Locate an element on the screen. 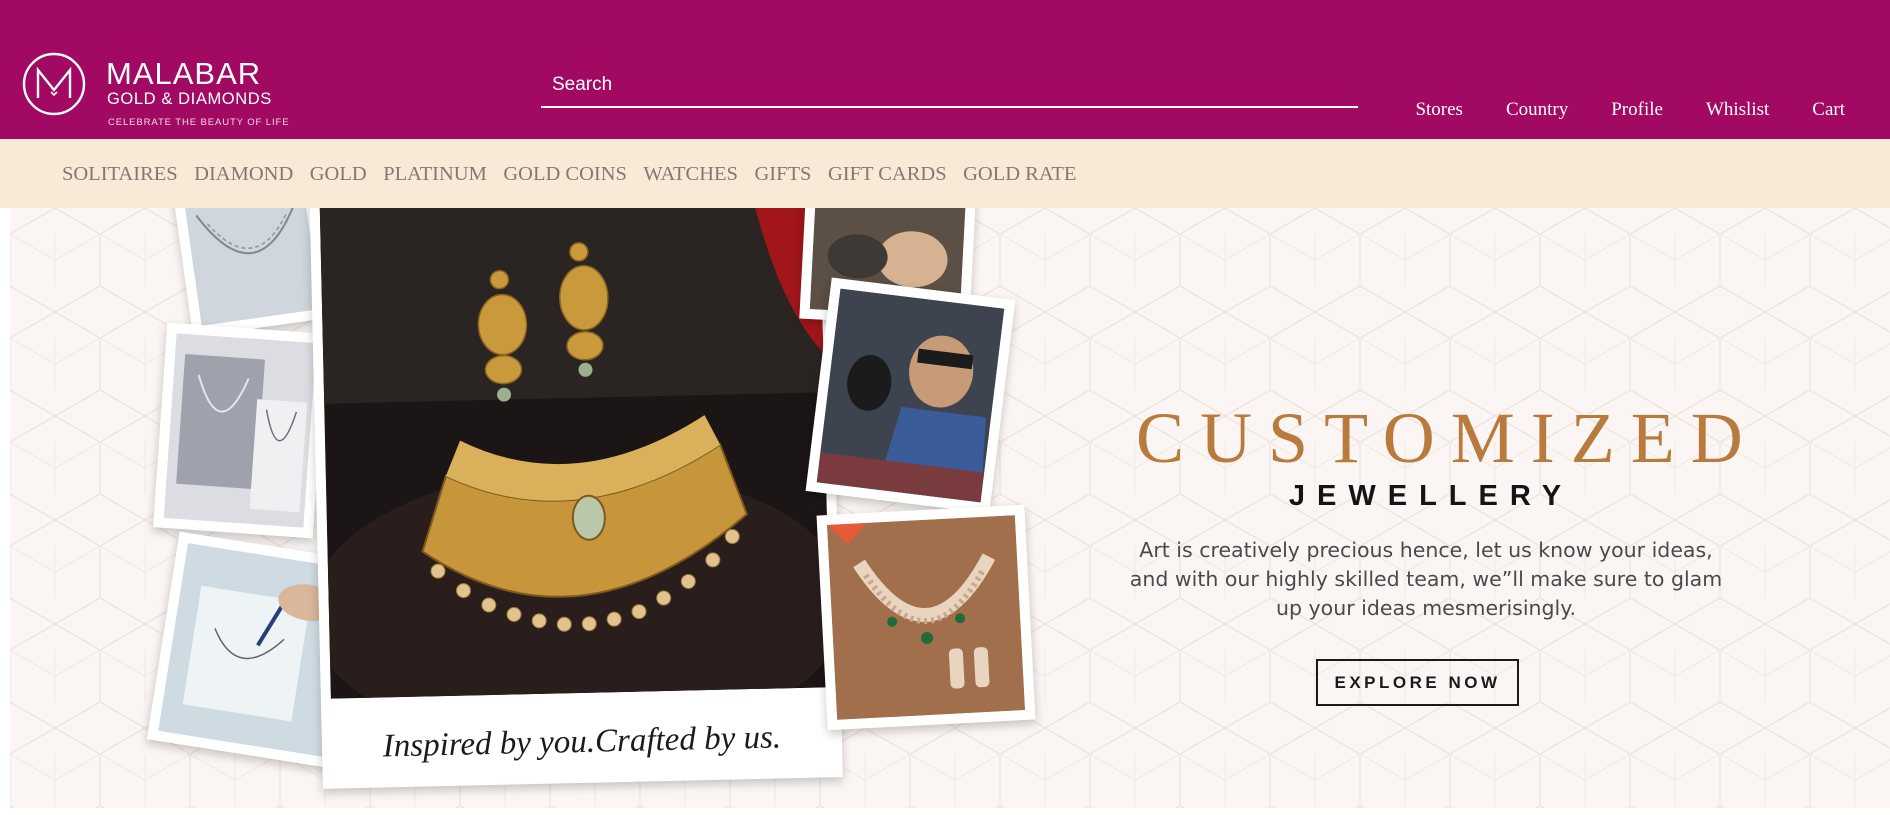  banner-subheadline: JEWELLERY is located at coordinates (1431, 496).